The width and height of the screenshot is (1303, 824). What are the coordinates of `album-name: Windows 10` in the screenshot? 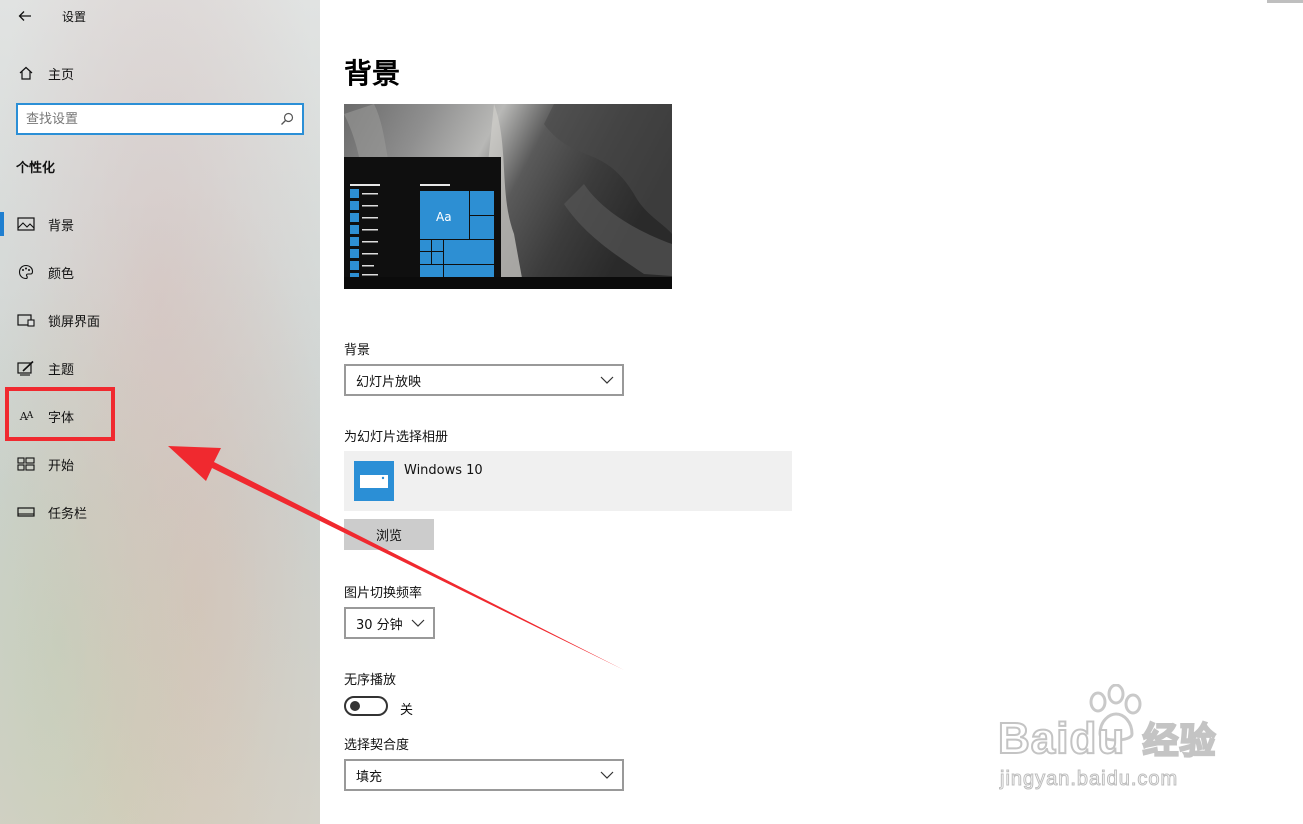 It's located at (443, 470).